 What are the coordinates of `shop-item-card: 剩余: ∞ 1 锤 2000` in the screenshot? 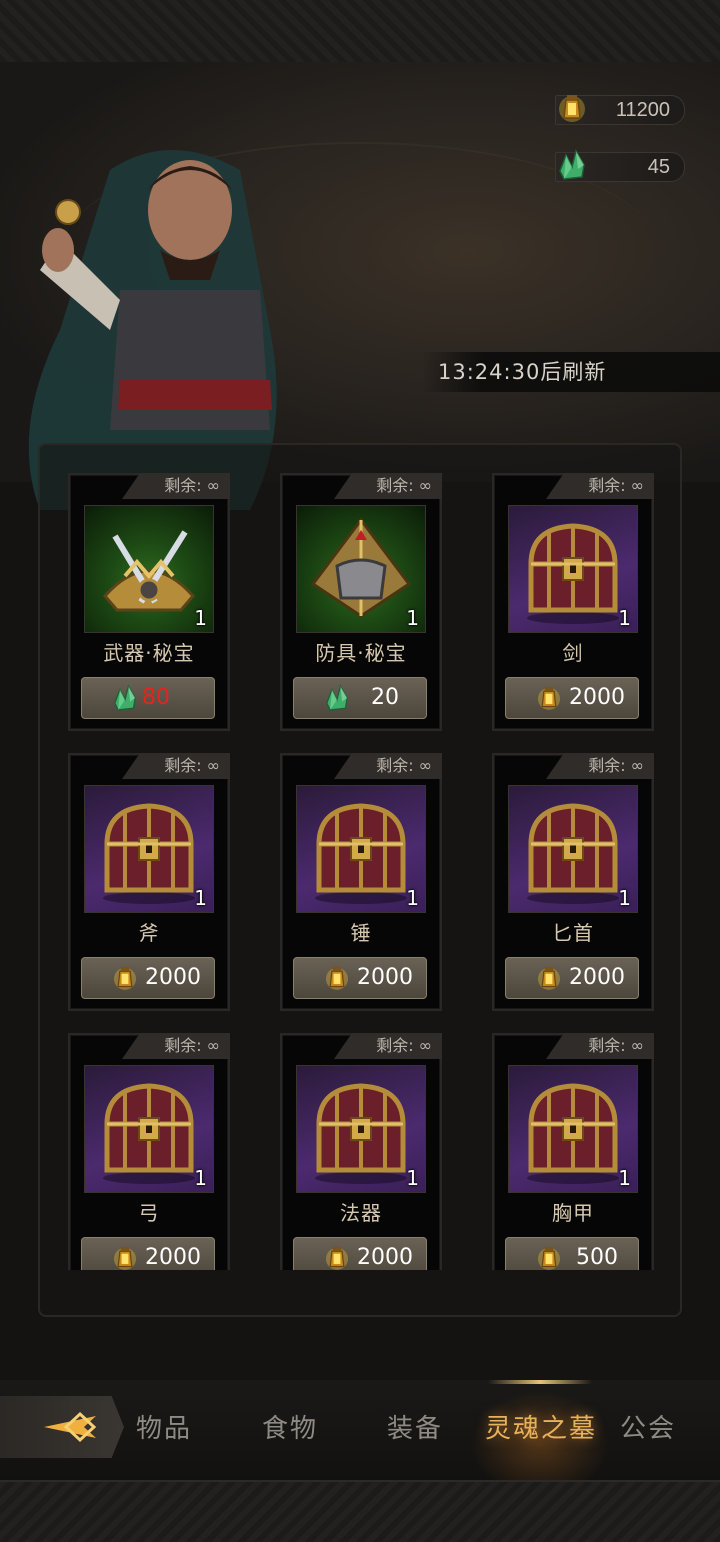 It's located at (361, 882).